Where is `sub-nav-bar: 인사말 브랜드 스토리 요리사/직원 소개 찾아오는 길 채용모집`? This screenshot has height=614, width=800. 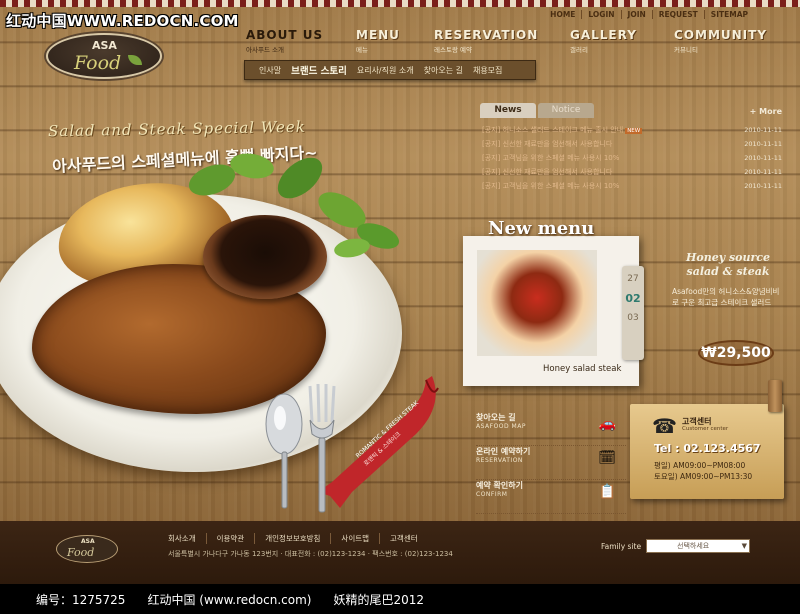
sub-nav-bar: 인사말 브랜드 스토리 요리사/직원 소개 찾아오는 길 채용모집 is located at coordinates (390, 70).